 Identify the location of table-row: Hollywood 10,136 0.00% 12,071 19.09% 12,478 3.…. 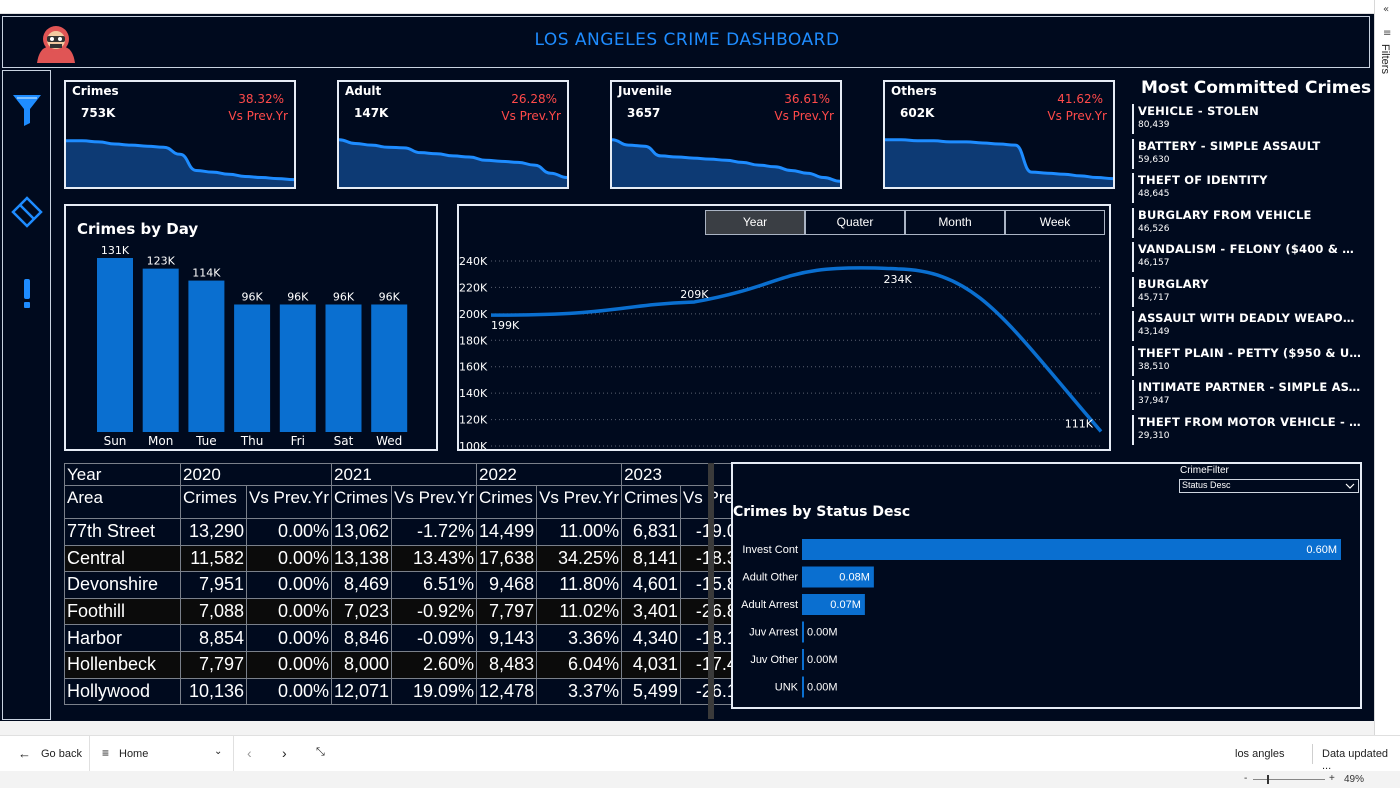
(415, 691).